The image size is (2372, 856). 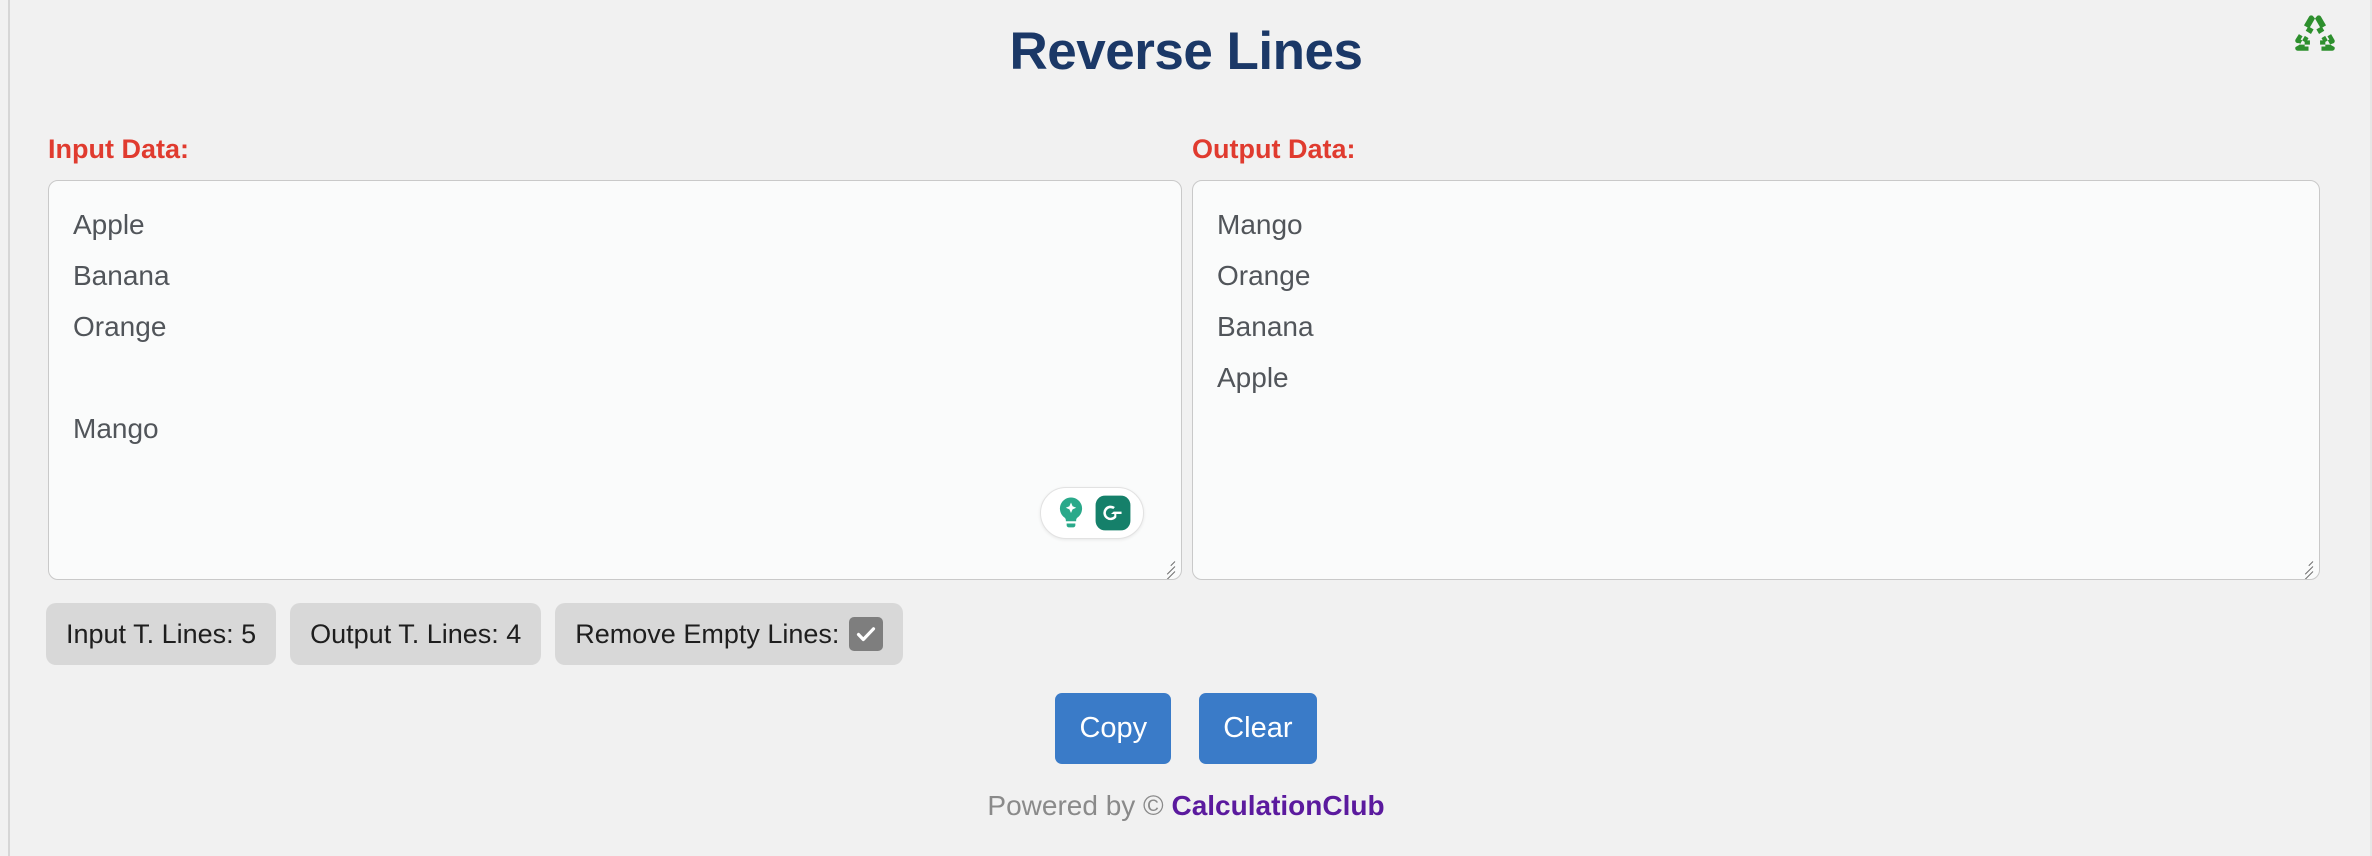 What do you see at coordinates (2304, 566) in the screenshot?
I see `output-resize-handle` at bounding box center [2304, 566].